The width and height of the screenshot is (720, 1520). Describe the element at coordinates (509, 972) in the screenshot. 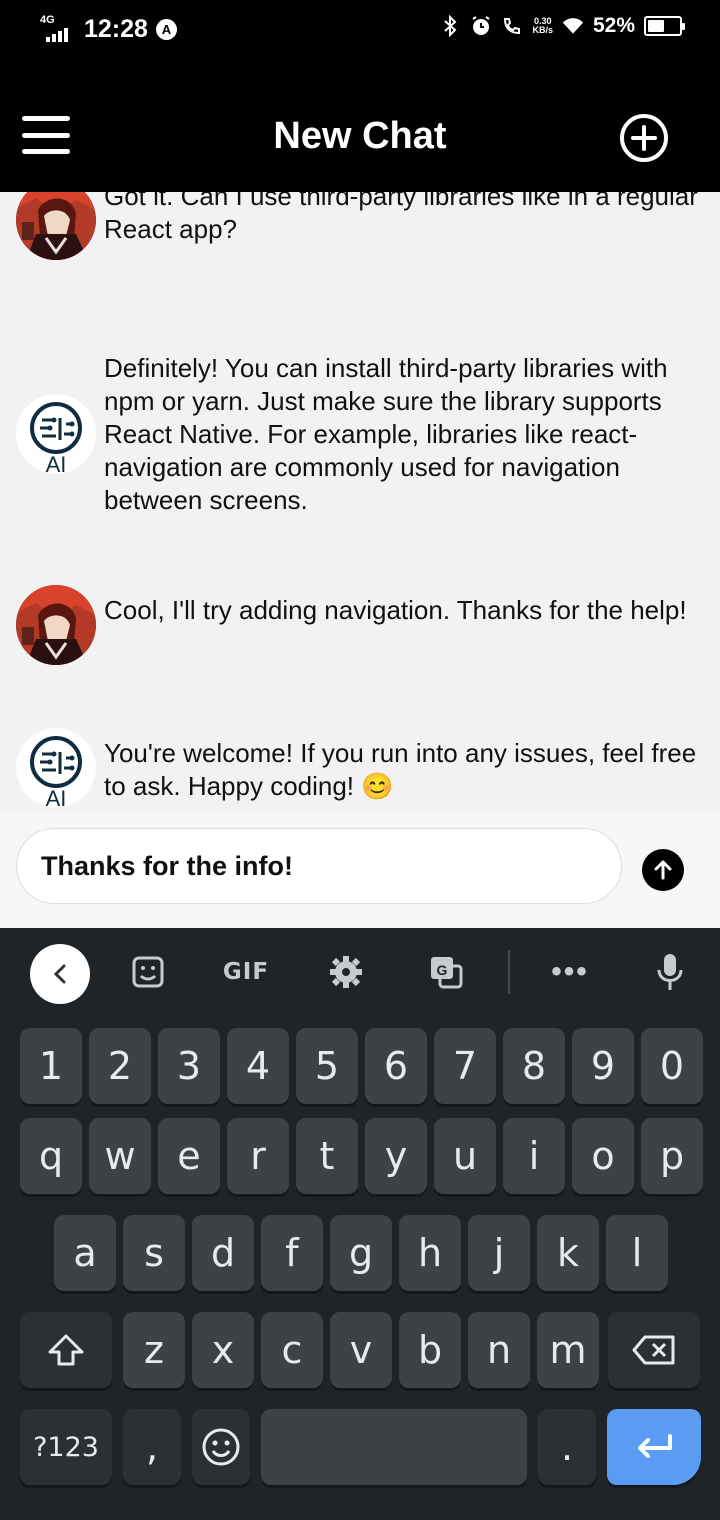

I see `toolbar-divider` at that location.